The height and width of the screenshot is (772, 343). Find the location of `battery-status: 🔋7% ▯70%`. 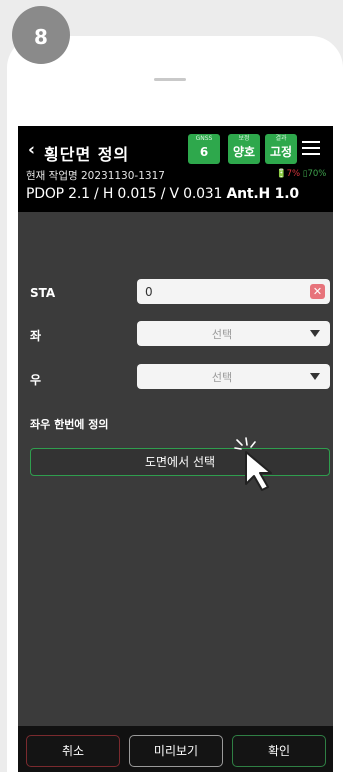

battery-status: 🔋7% ▯70% is located at coordinates (301, 174).